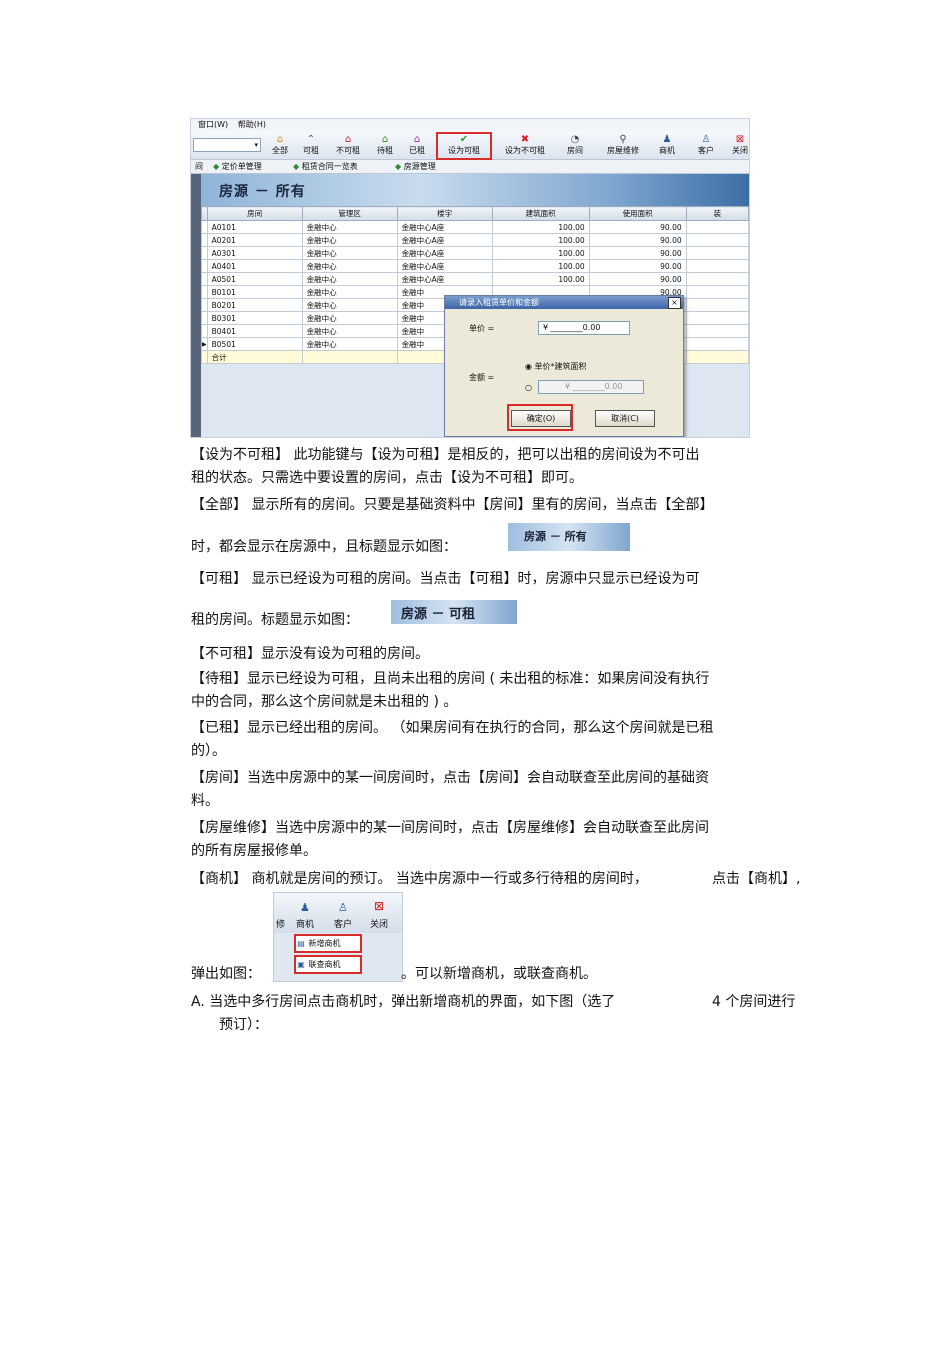 This screenshot has height=1345, width=950. I want to click on toolbar-pending-button: ⌂ 待租, so click(385, 146).